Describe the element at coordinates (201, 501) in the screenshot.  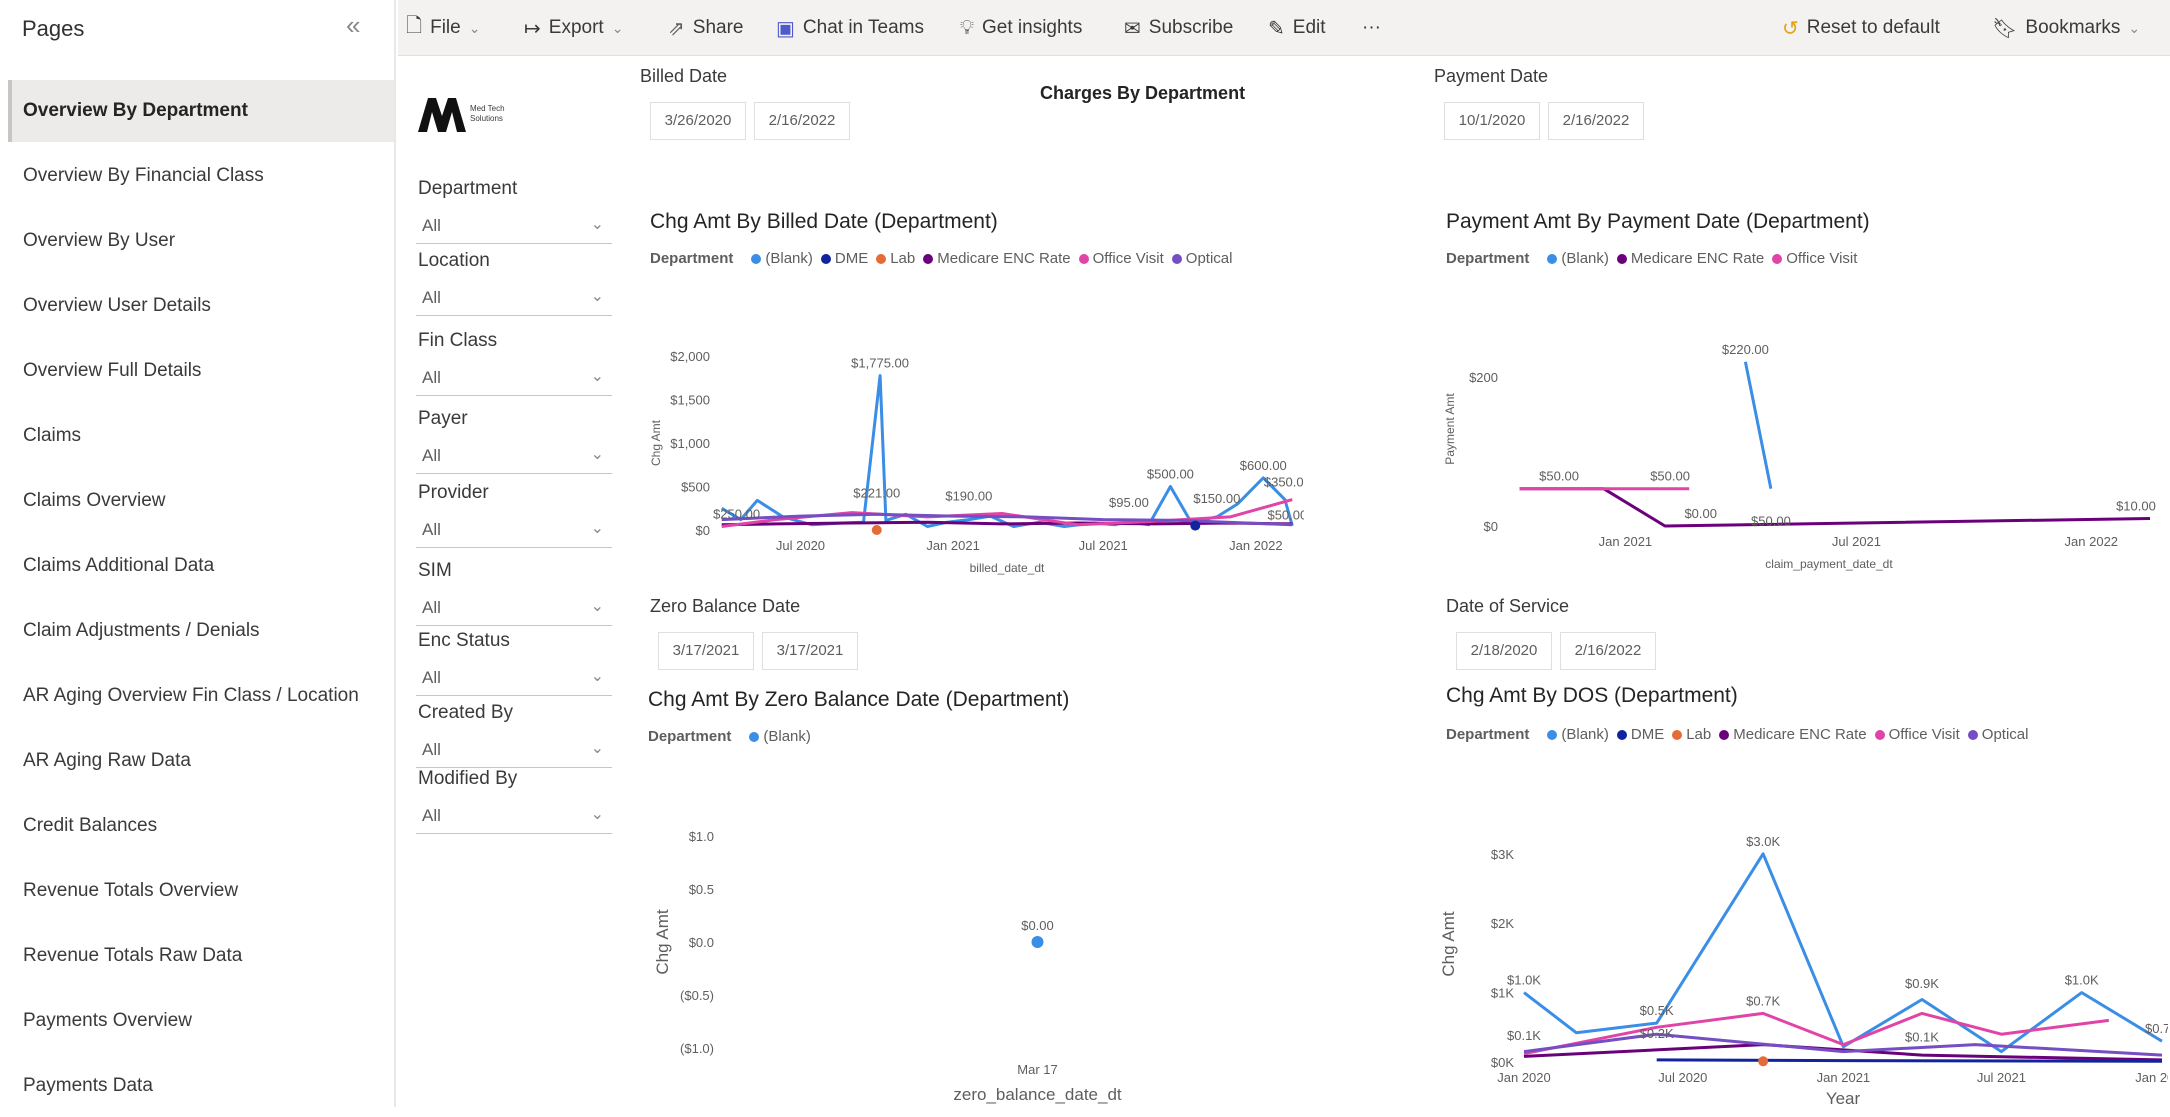
I see `page-item: Claims Overview` at that location.